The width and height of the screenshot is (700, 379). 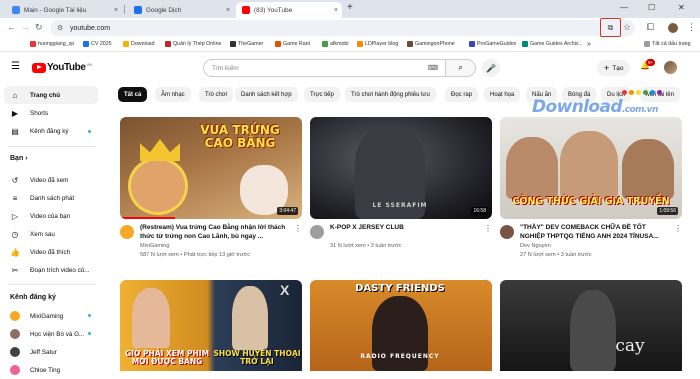 I want to click on chip: Trò chơi, so click(x=216, y=94).